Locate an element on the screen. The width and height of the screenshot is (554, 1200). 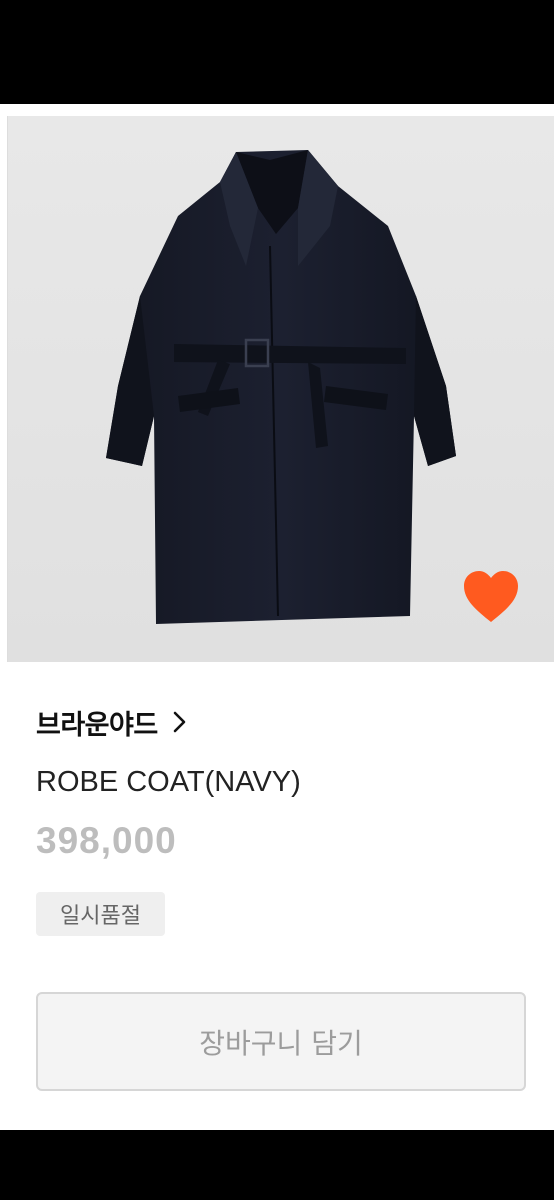
product-price: 398,000 is located at coordinates (106, 840).